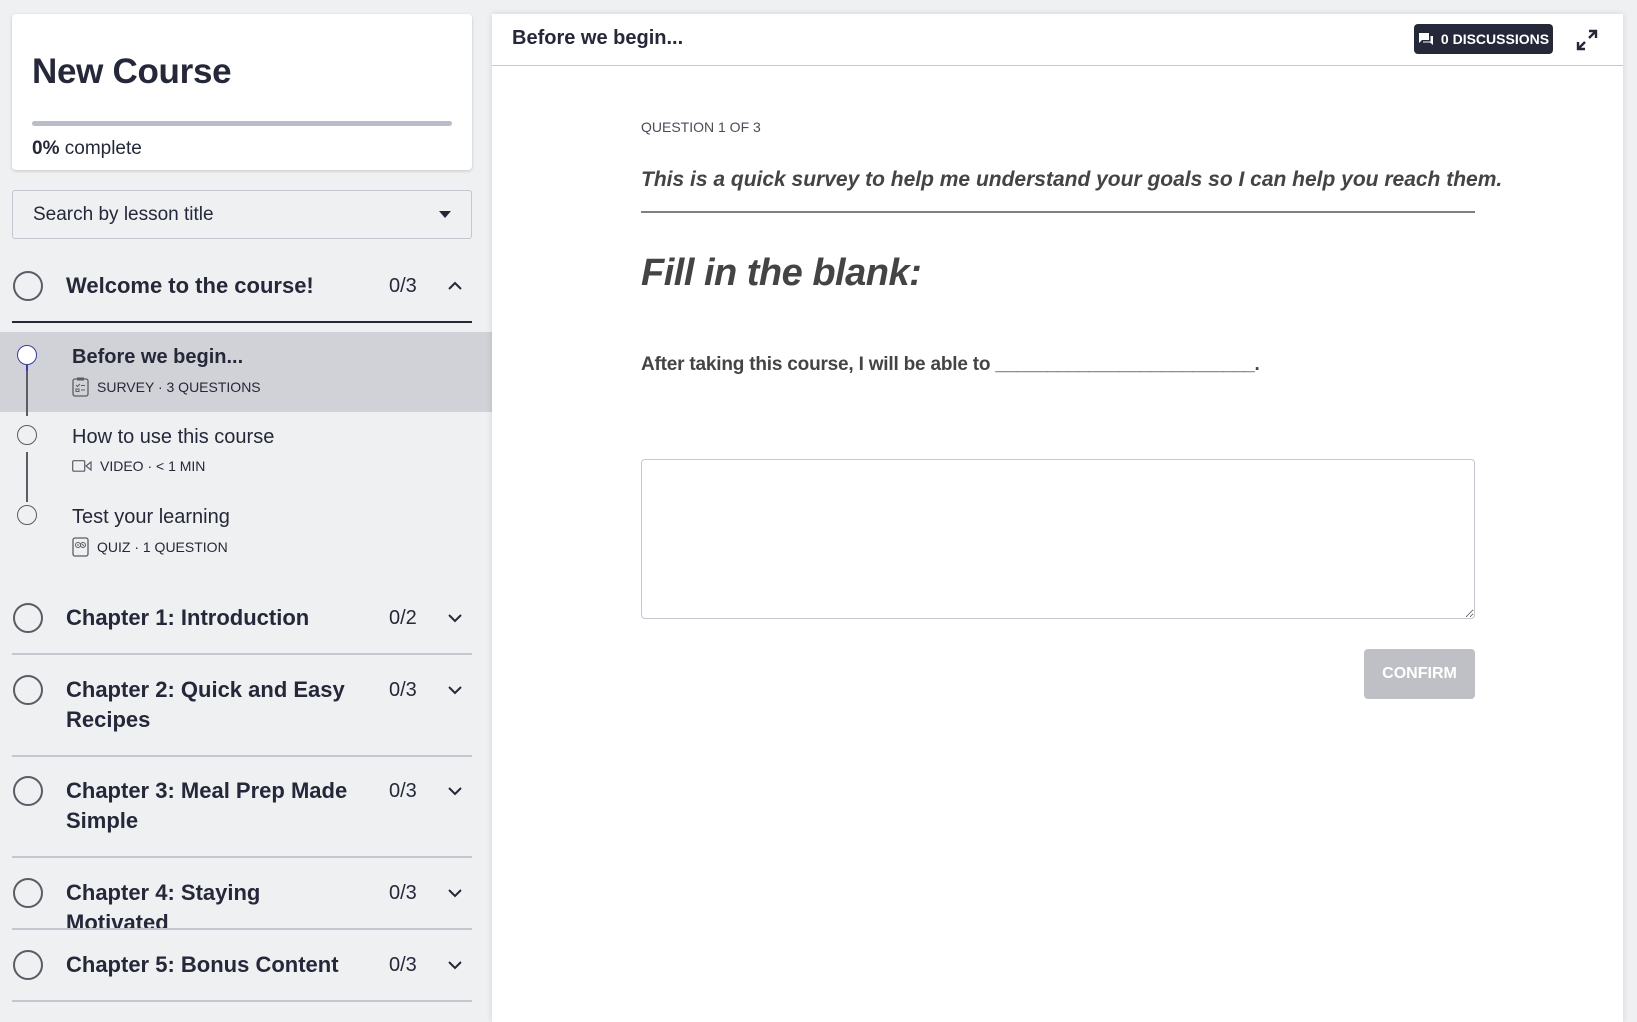  What do you see at coordinates (179, 387) in the screenshot?
I see `lesson-meta-text: SURVEY · 3 QUESTIONS` at bounding box center [179, 387].